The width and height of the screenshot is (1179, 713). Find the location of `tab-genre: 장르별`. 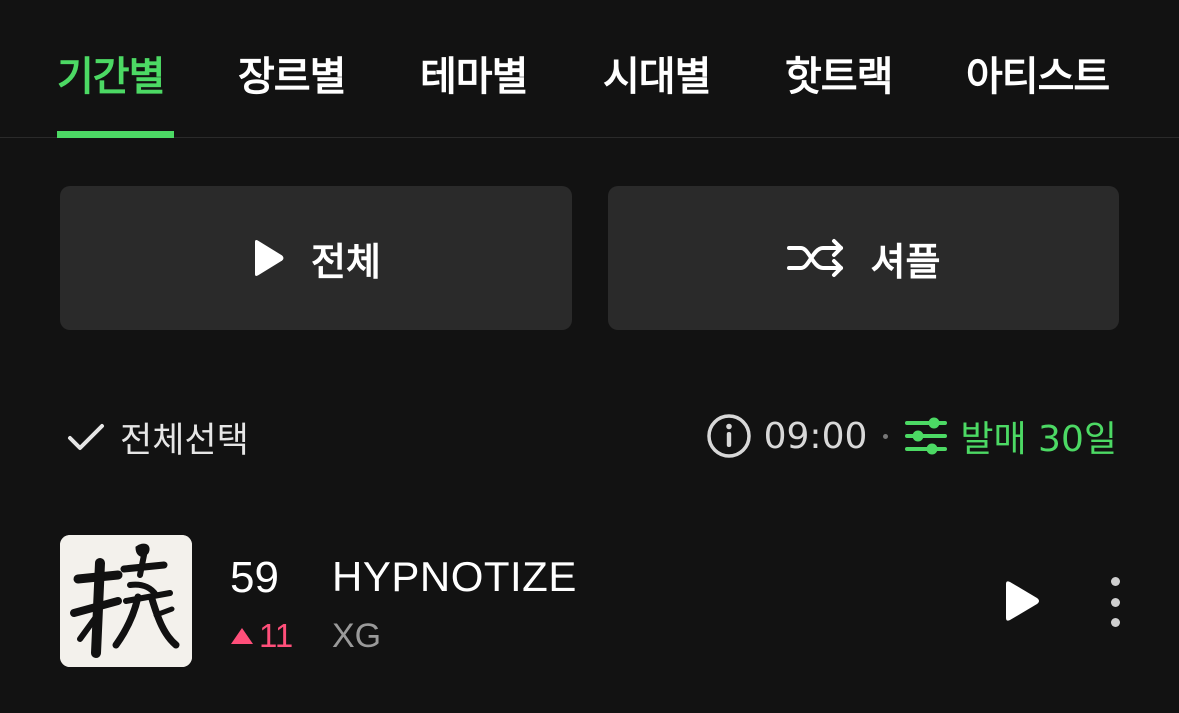

tab-genre: 장르별 is located at coordinates (292, 73).